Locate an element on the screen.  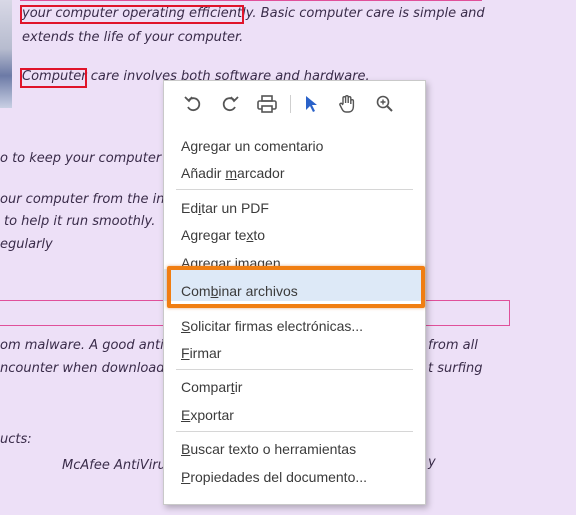
document-line: ucts: is located at coordinates (16, 439).